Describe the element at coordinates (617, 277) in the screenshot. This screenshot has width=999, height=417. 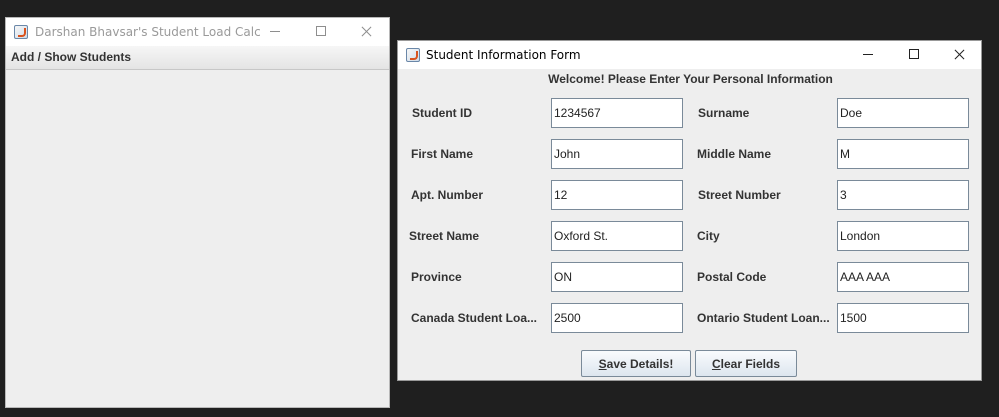
I see `province-field` at that location.